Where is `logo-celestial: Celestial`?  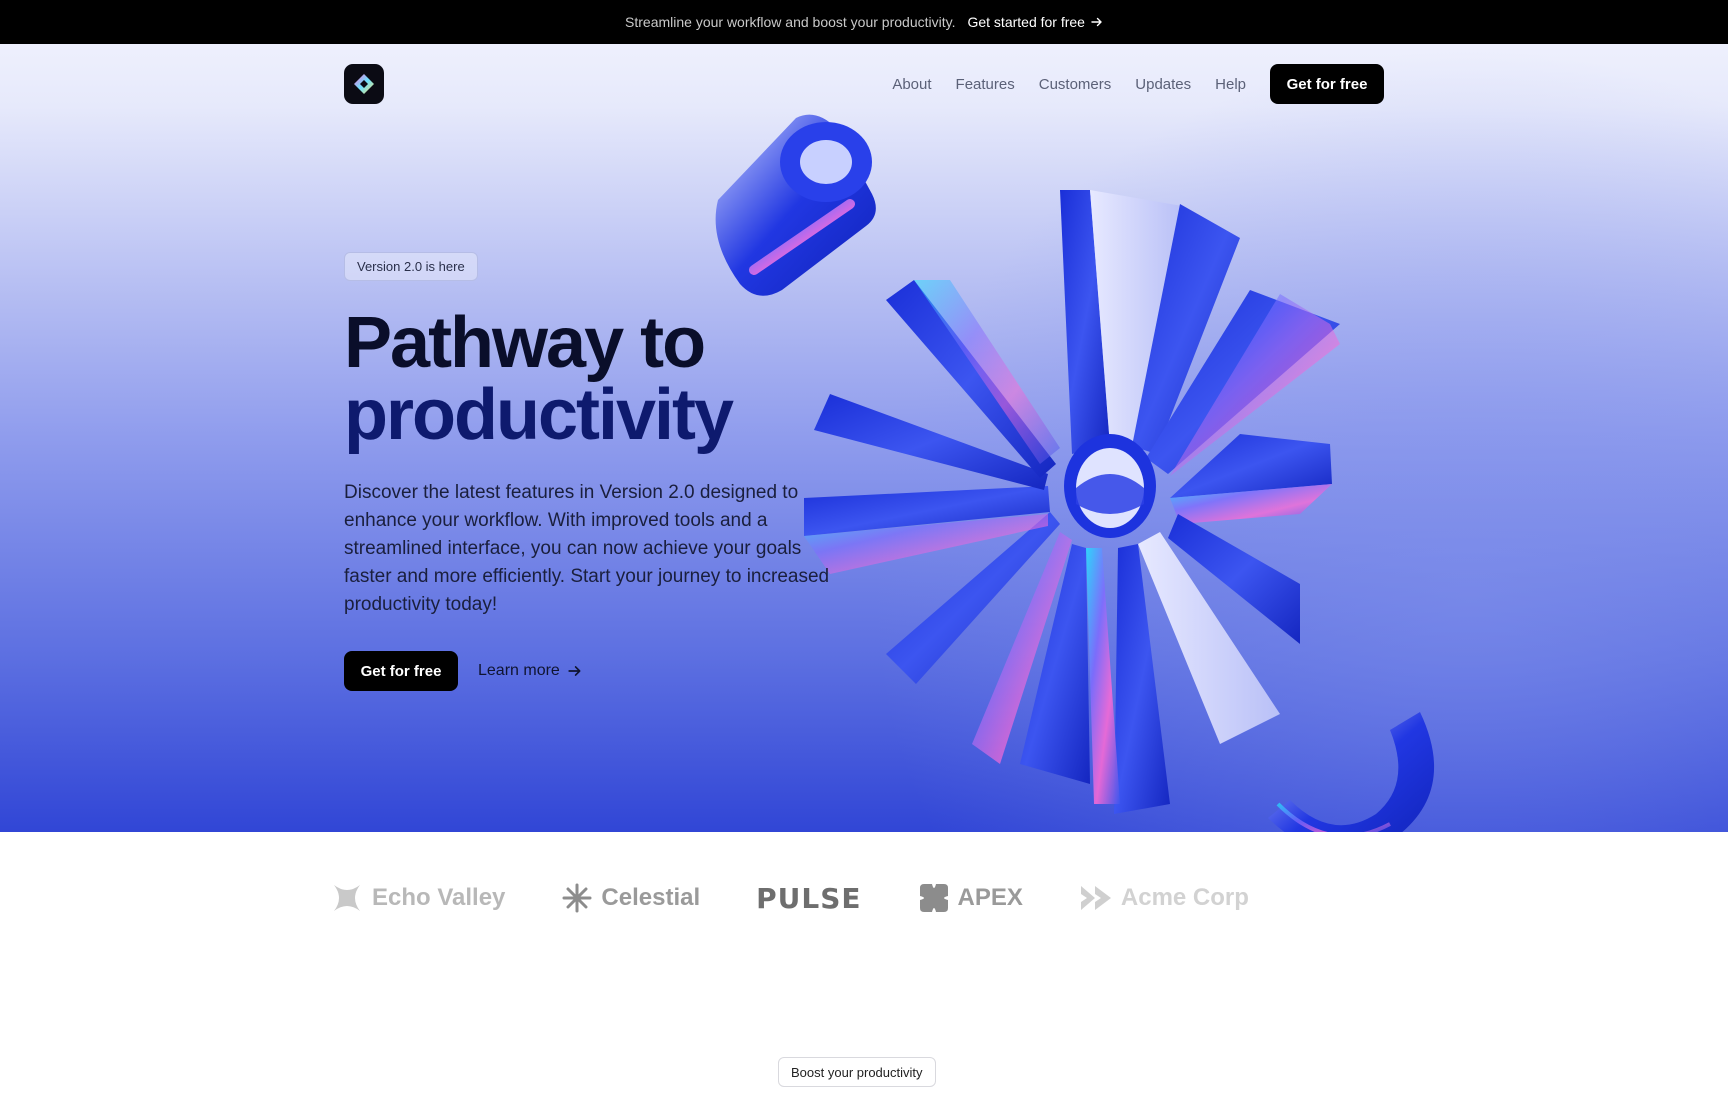
logo-celestial: Celestial is located at coordinates (630, 898).